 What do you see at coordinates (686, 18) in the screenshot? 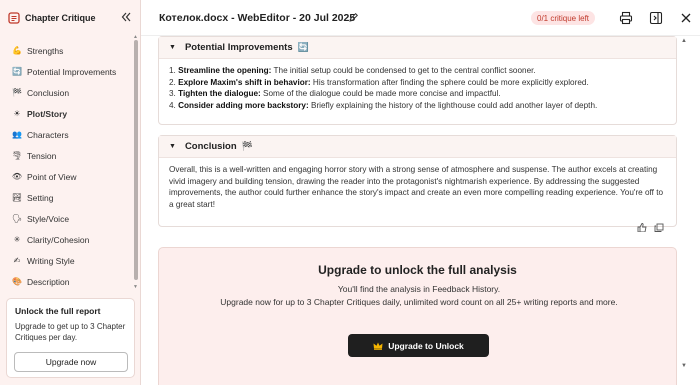
I see `close-icon` at bounding box center [686, 18].